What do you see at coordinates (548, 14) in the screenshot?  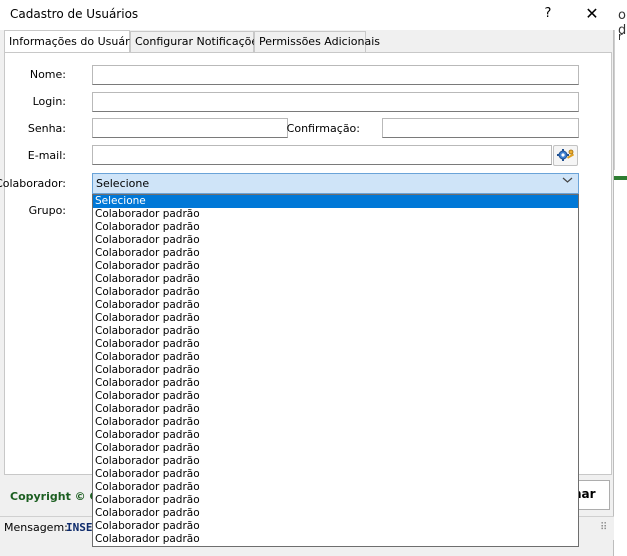 I see `help-button: ?` at bounding box center [548, 14].